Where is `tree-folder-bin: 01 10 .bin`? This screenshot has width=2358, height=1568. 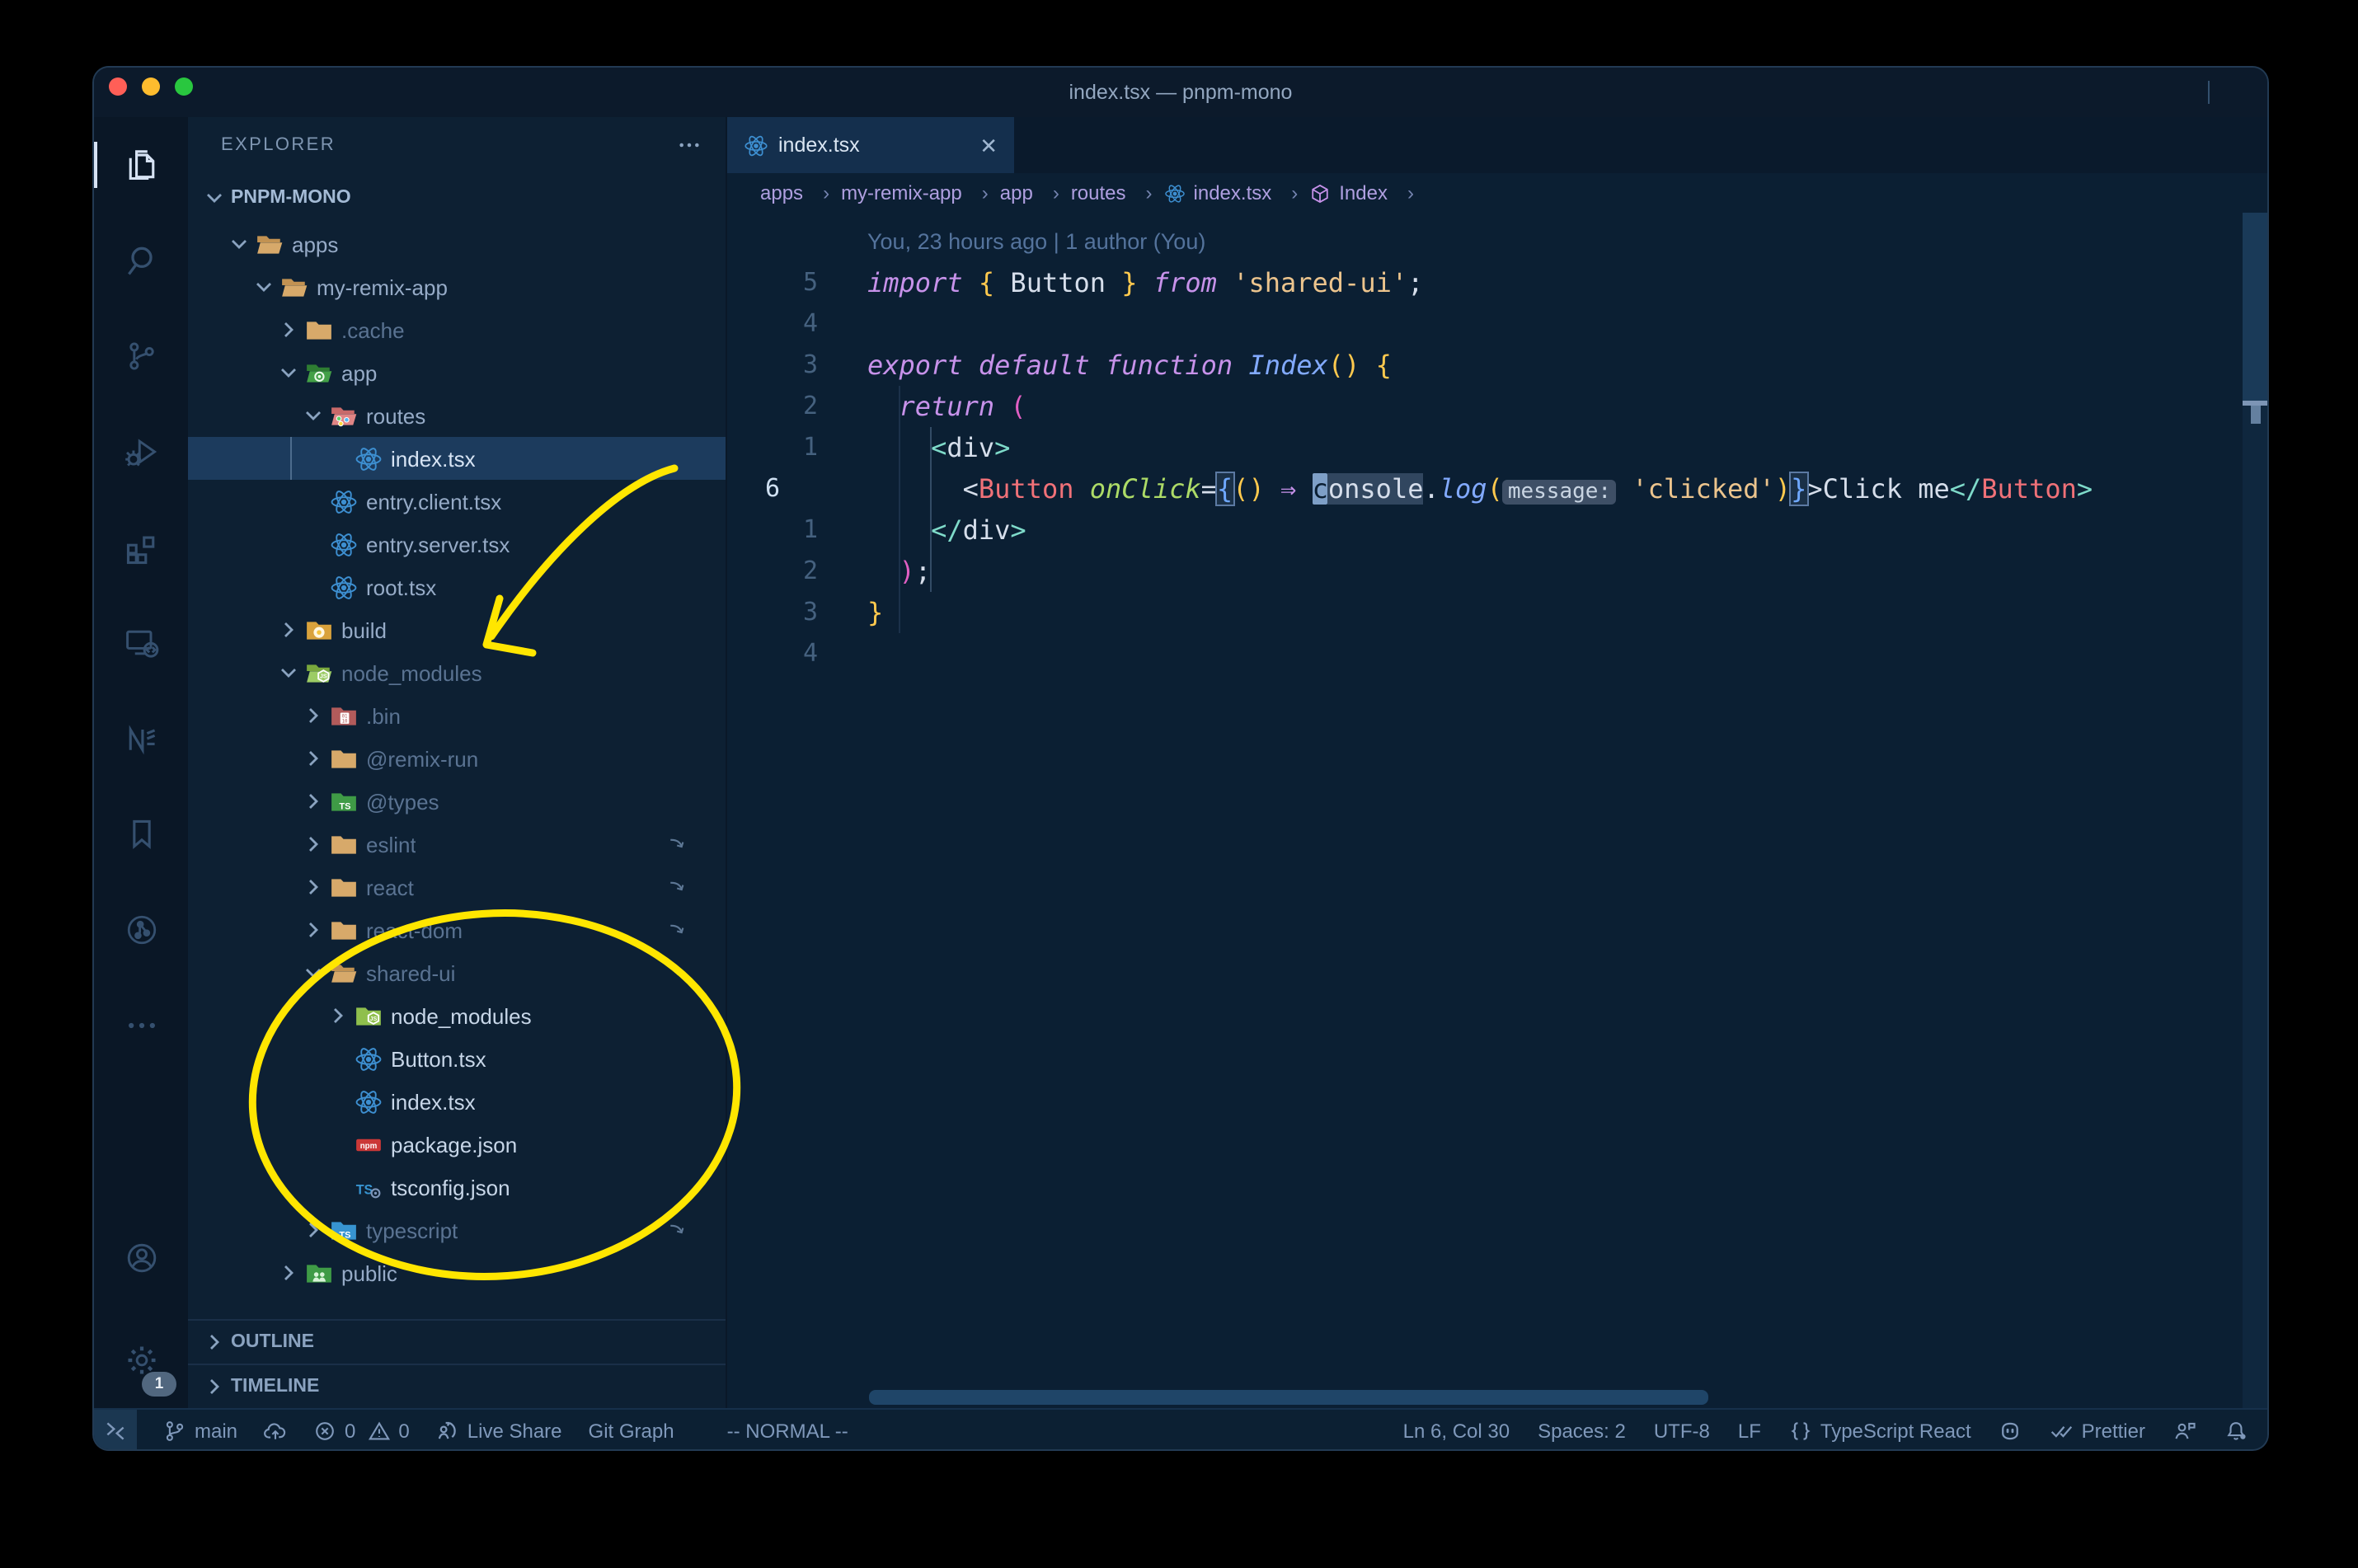 tree-folder-bin: 01 10 .bin is located at coordinates (457, 715).